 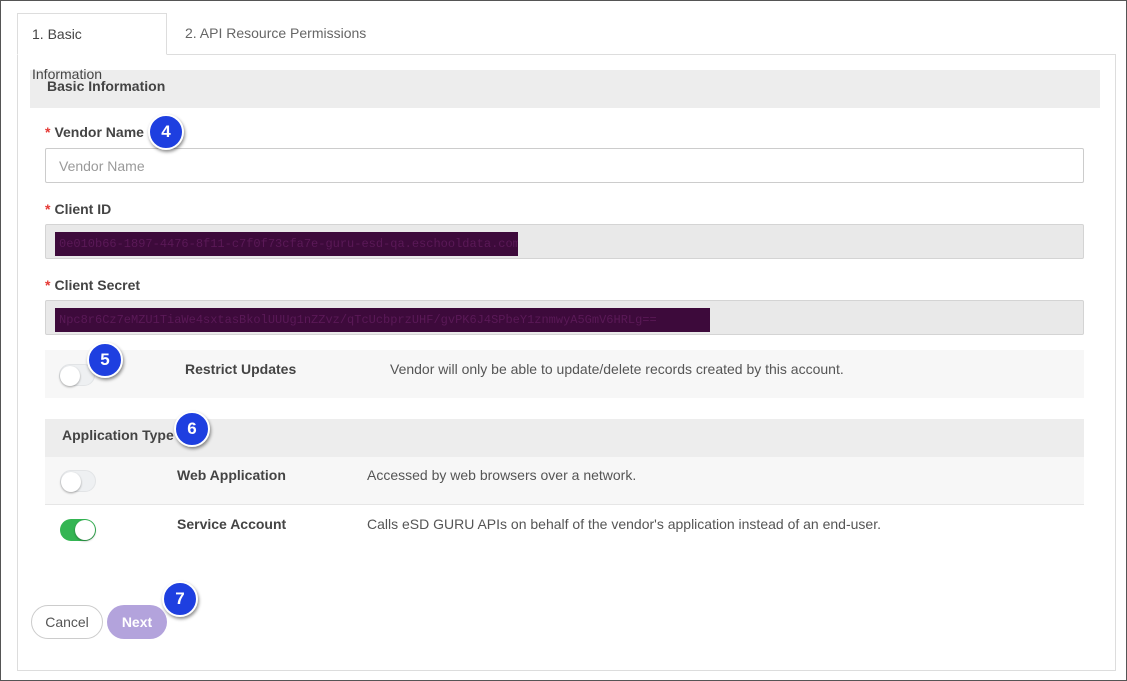 I want to click on client-id-label: * Client ID, so click(x=78, y=209).